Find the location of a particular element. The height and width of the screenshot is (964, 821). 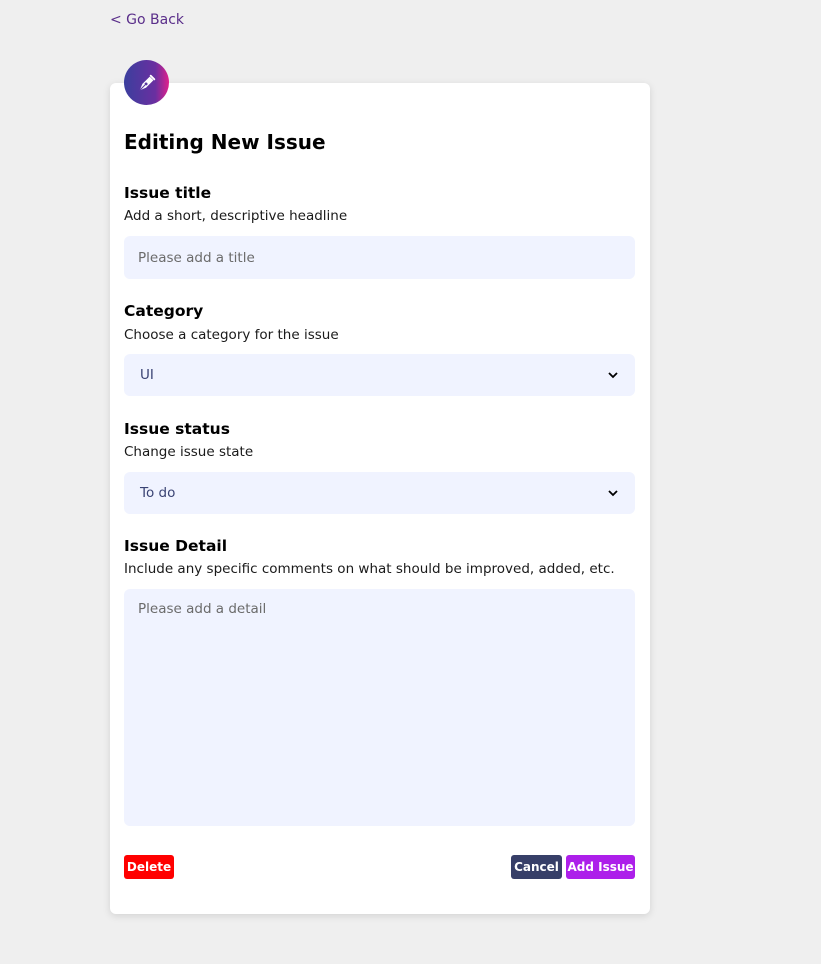

issue-status-selected-value: To do is located at coordinates (158, 493).